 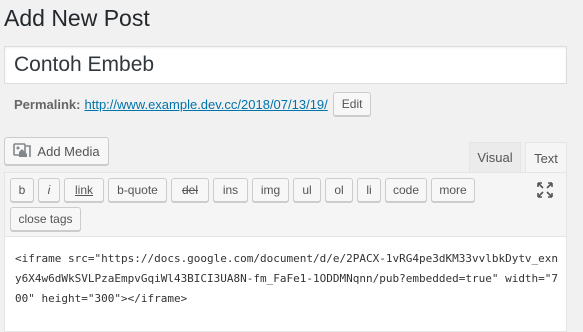 I want to click on add-media-button: Add Media, so click(x=56, y=151).